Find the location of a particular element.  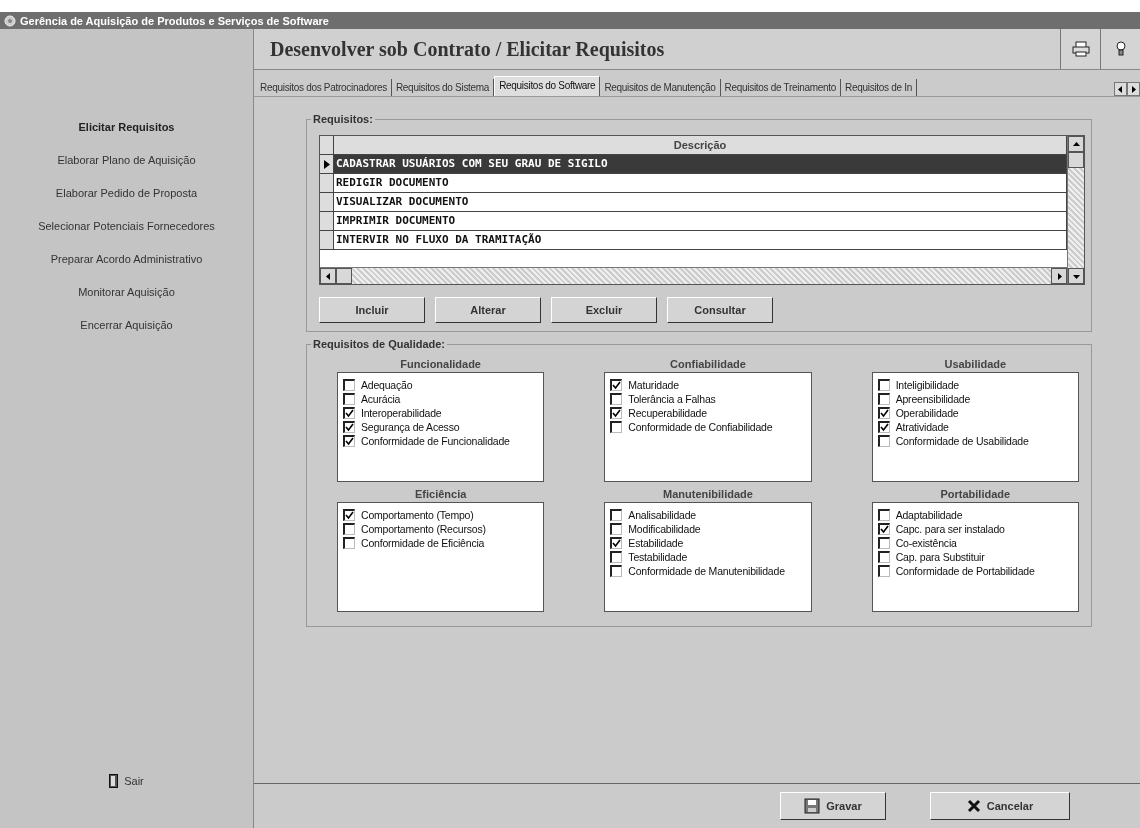

checkbox-label: Conformidade de Eficiência is located at coordinates (423, 543).